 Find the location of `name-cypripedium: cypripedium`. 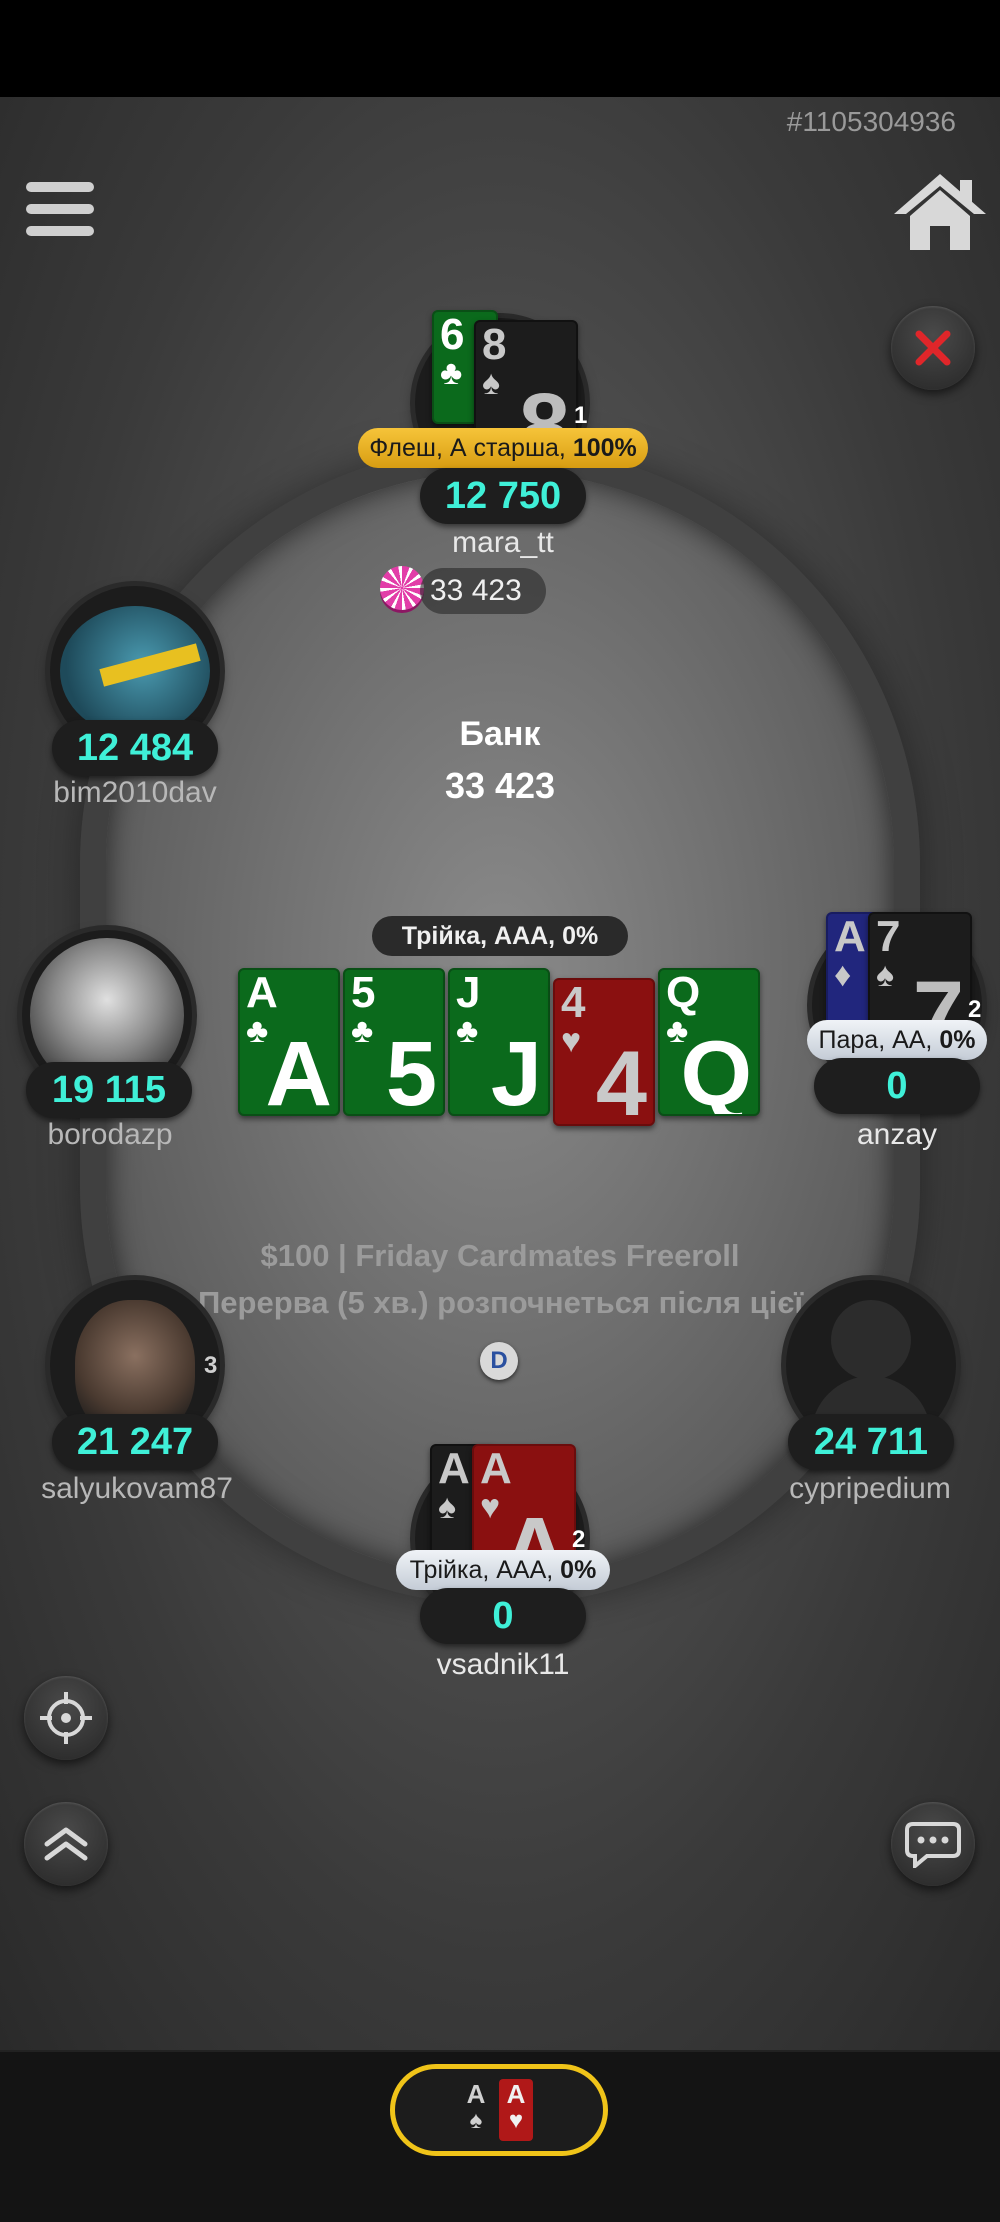

name-cypripedium: cypripedium is located at coordinates (870, 1488).